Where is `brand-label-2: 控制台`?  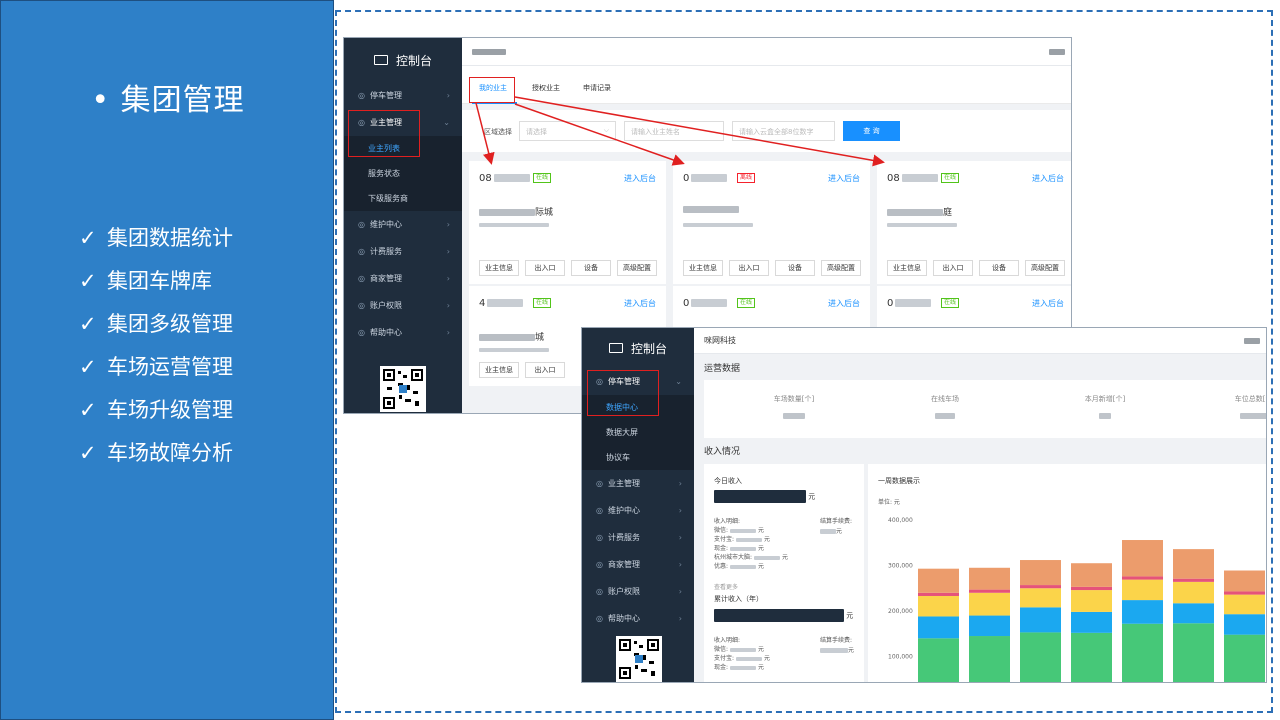
brand-label-2: 控制台 is located at coordinates (648, 348).